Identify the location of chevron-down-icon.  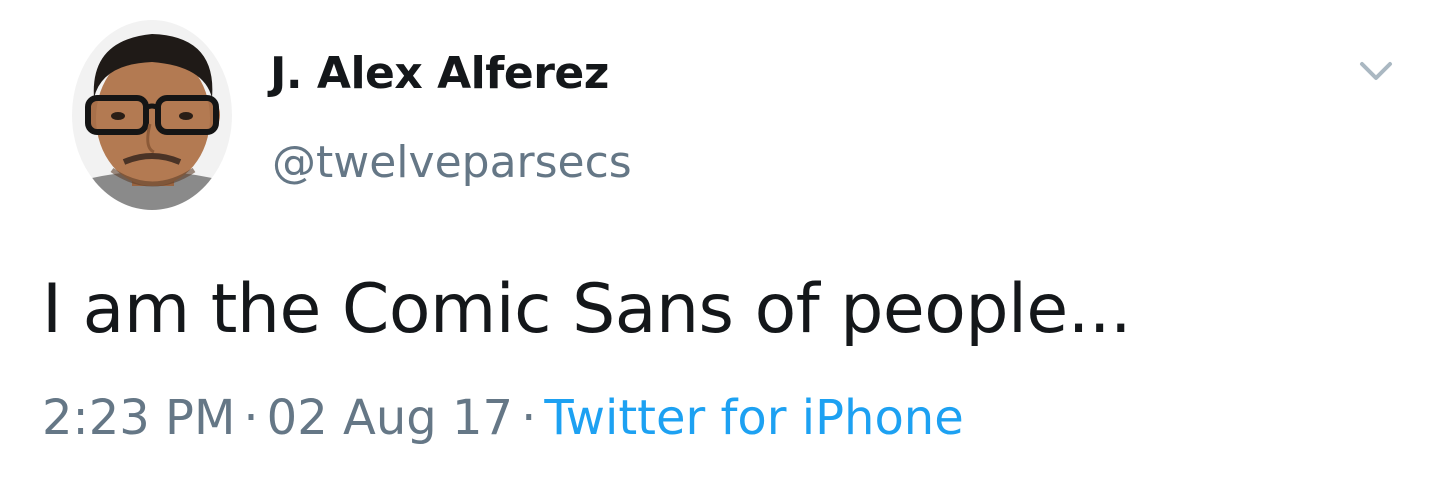
(1376, 71).